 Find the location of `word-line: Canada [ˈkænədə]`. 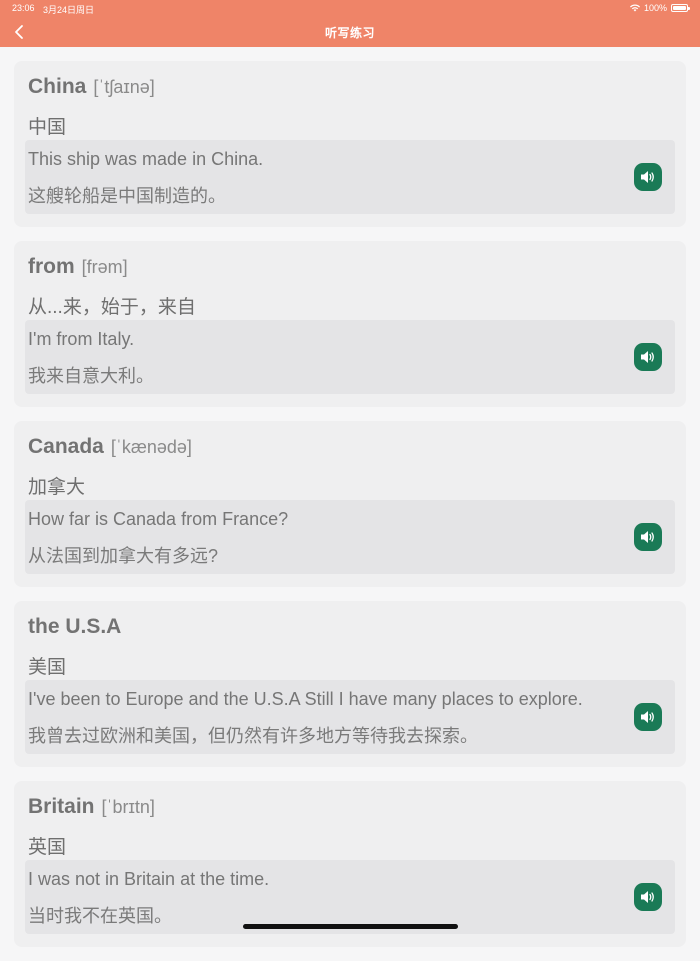

word-line: Canada [ˈkænədə] is located at coordinates (110, 447).